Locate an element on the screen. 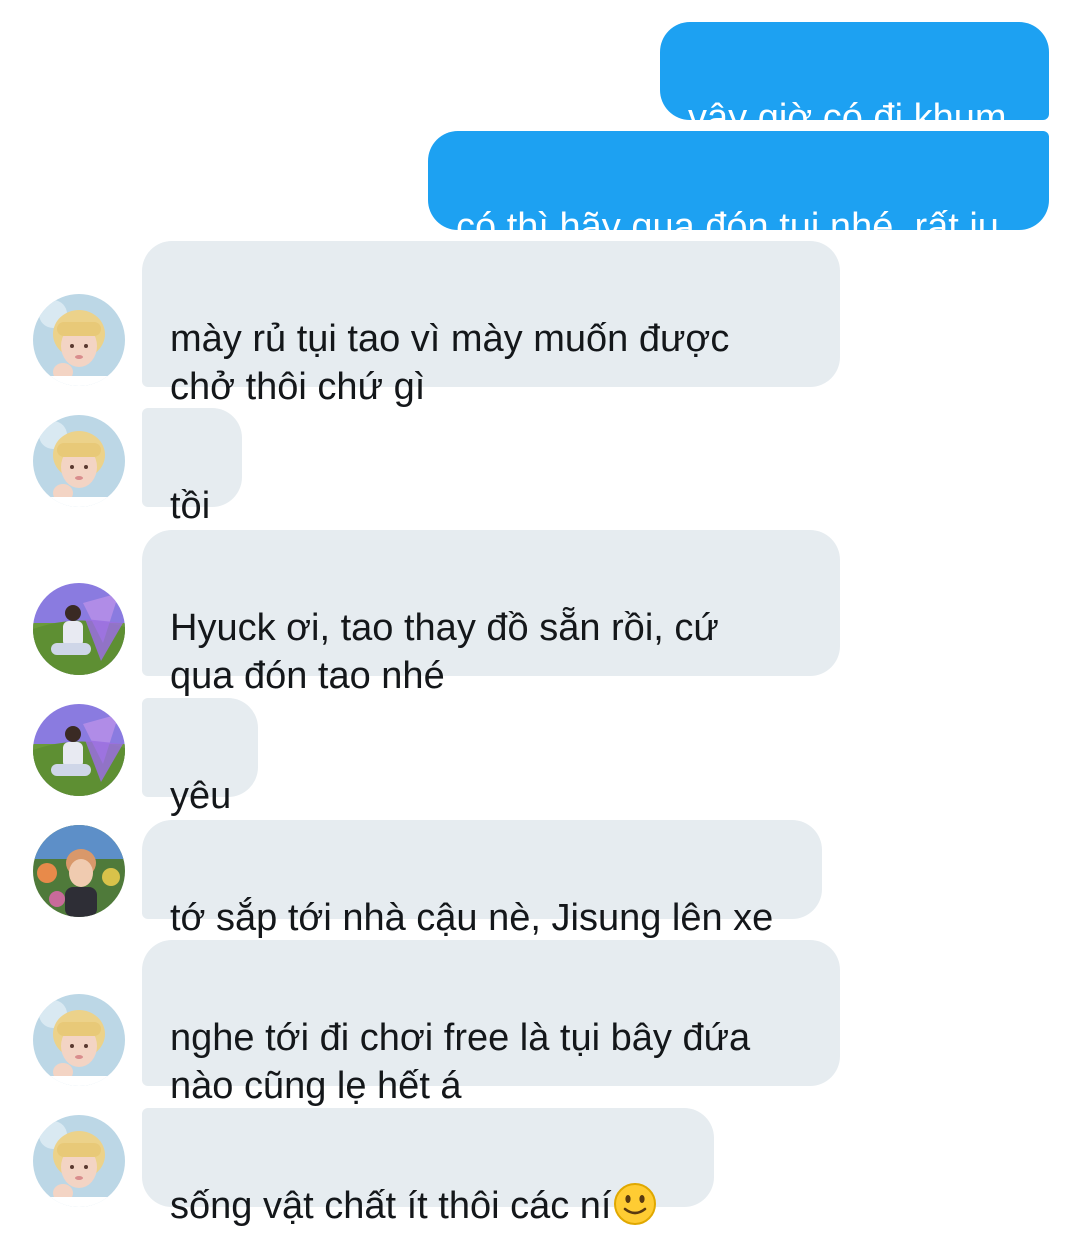 This screenshot has width=1080, height=1243. slightly-smiling-face-icon is located at coordinates (635, 1204).